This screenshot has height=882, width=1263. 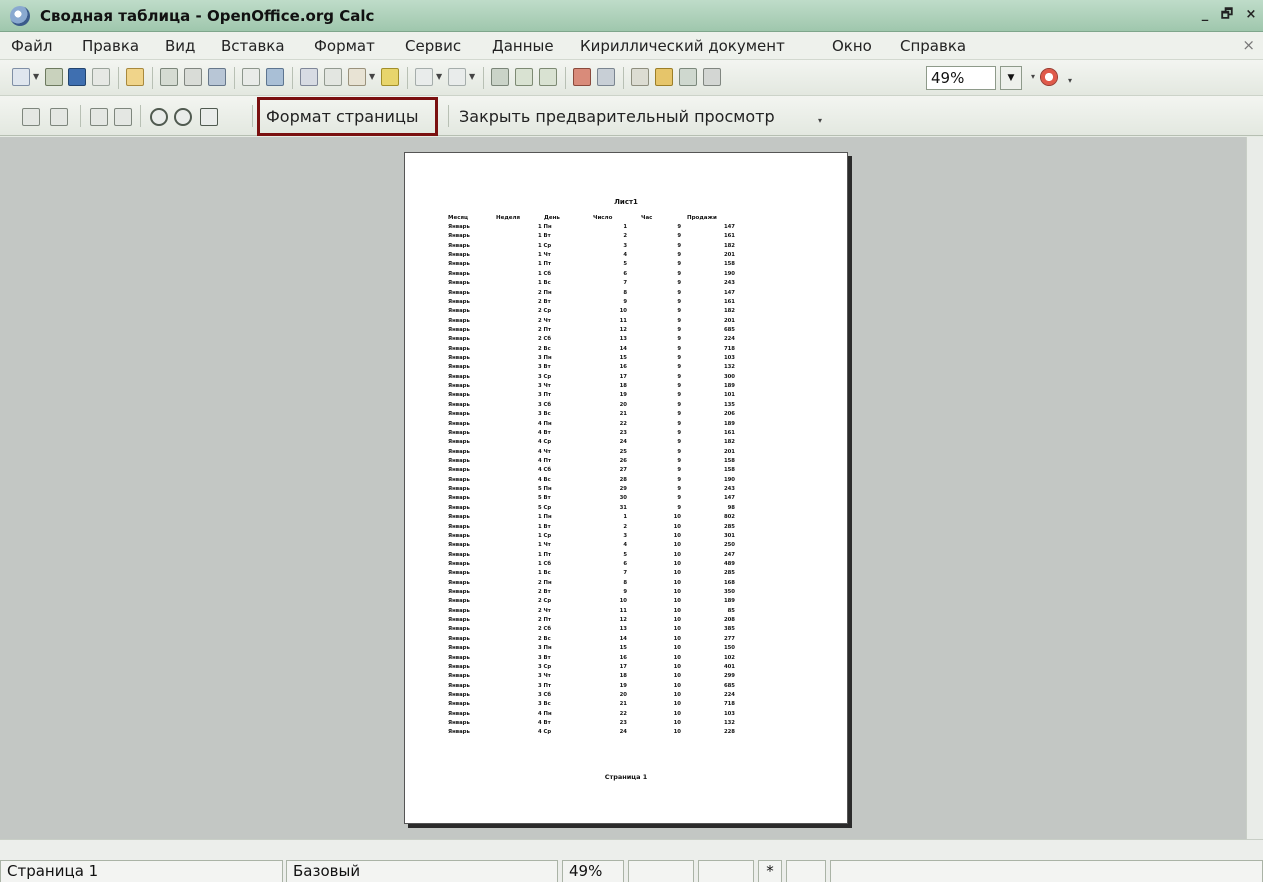 What do you see at coordinates (21, 77) in the screenshot?
I see `new-document-icon` at bounding box center [21, 77].